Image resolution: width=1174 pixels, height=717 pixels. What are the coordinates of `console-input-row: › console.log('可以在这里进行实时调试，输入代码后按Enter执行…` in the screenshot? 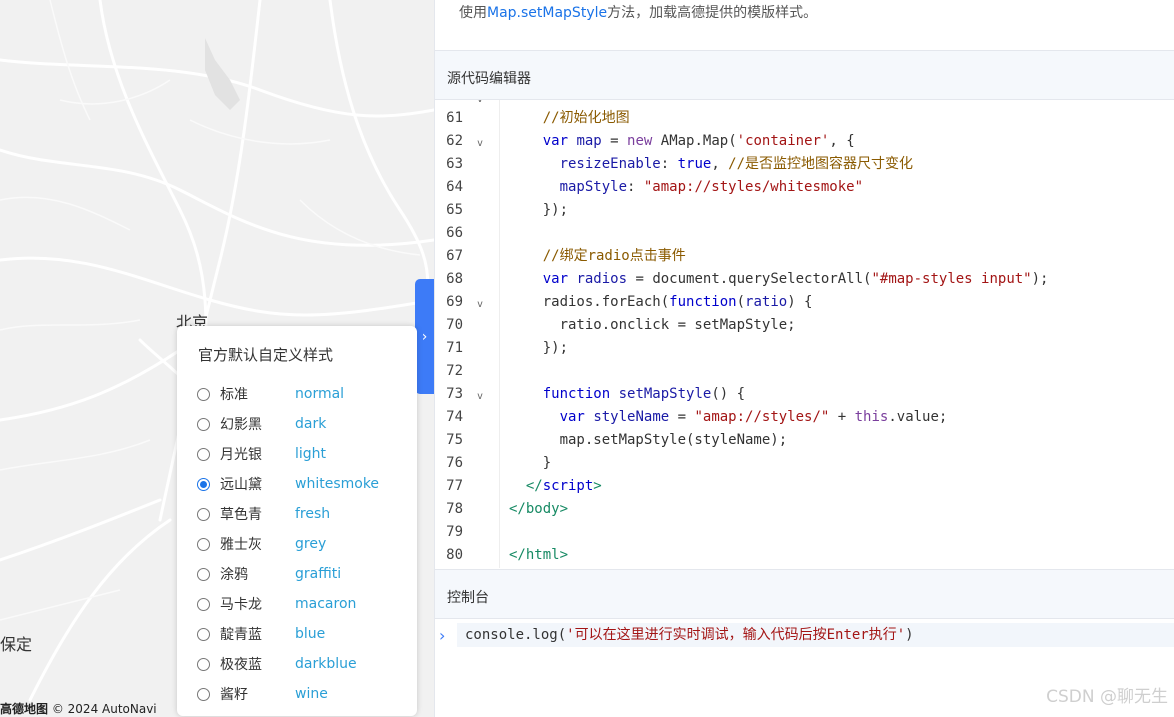 It's located at (804, 634).